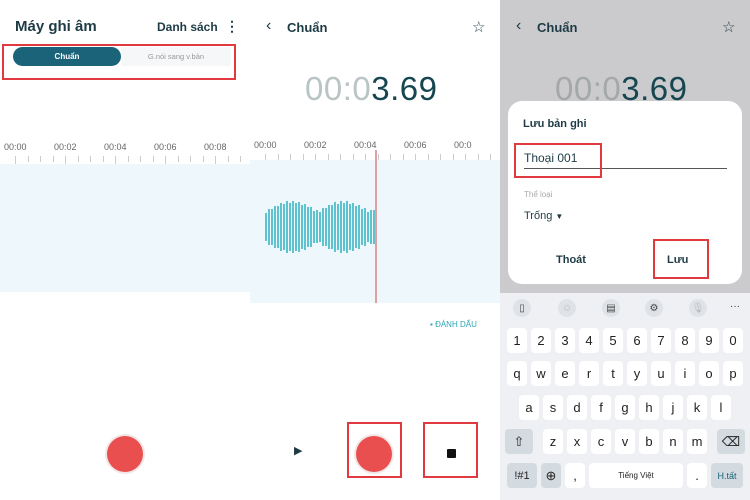 Image resolution: width=750 pixels, height=500 pixels. What do you see at coordinates (685, 373) in the screenshot?
I see `key-i: i` at bounding box center [685, 373].